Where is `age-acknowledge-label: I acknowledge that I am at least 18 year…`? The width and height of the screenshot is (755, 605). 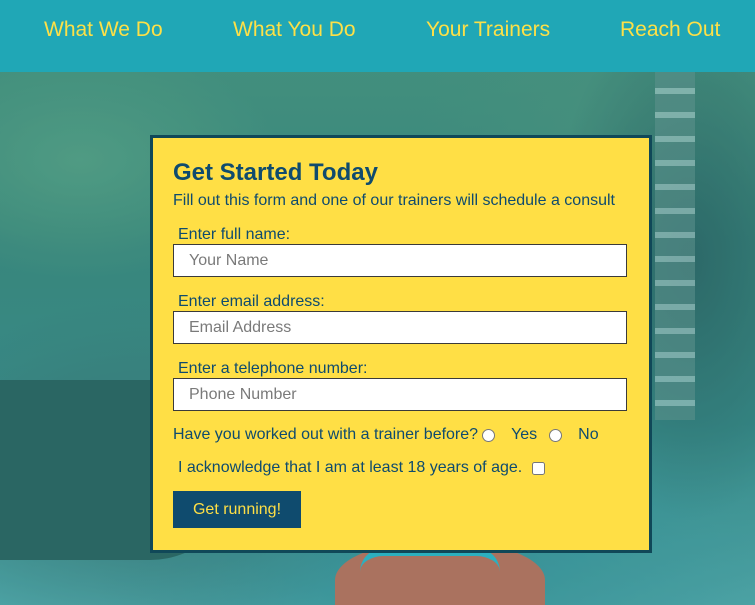 age-acknowledge-label: I acknowledge that I am at least 18 year… is located at coordinates (350, 467).